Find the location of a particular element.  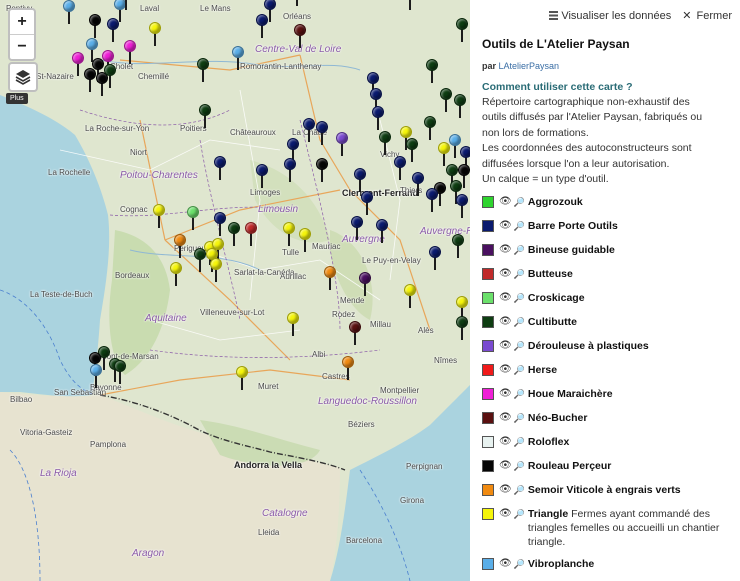

layer-item: 👁 🔎 Semoir Viticole à engrais verts is located at coordinates (607, 491).